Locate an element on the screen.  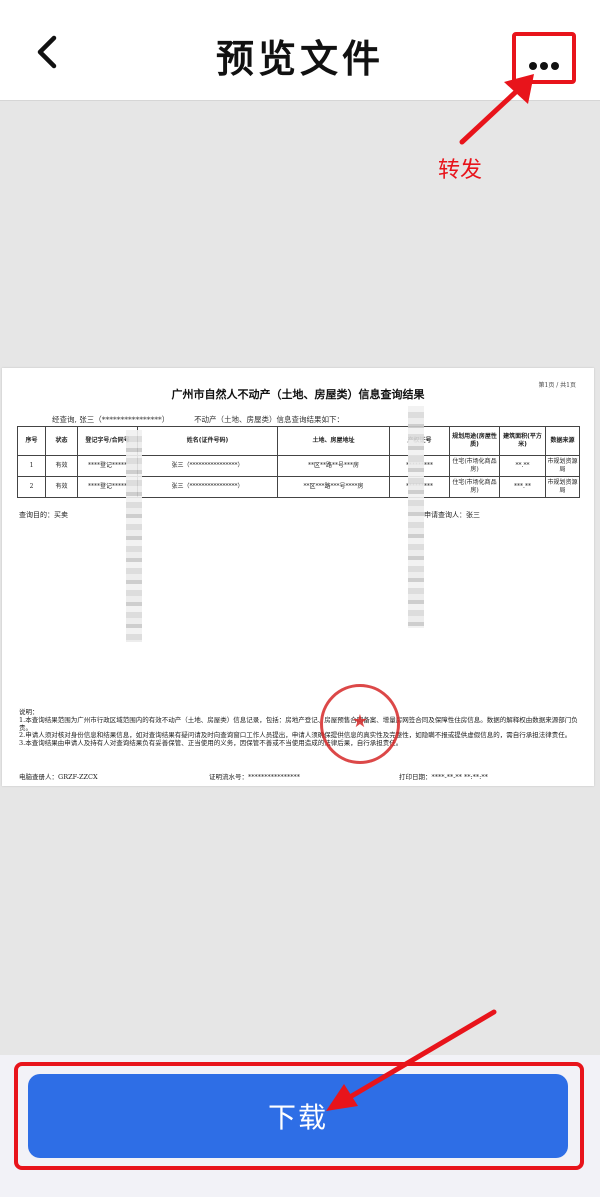
table-cell: 1 is located at coordinates (31, 466).